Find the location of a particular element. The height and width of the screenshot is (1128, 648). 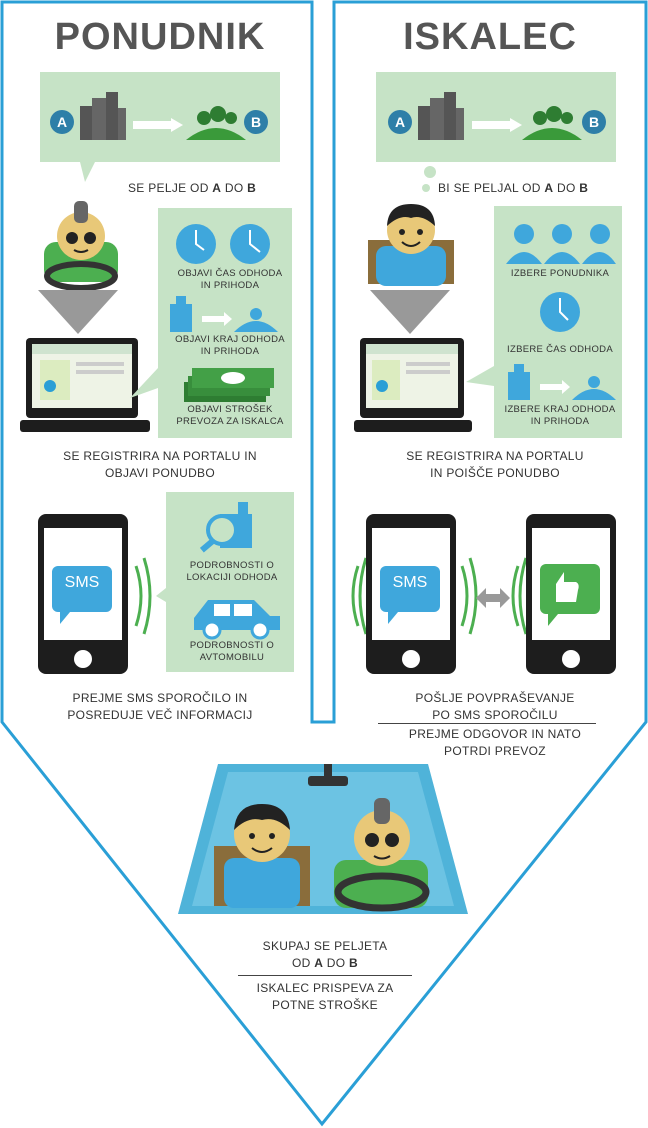

provider-title: PONUDNIK is located at coordinates (160, 37).